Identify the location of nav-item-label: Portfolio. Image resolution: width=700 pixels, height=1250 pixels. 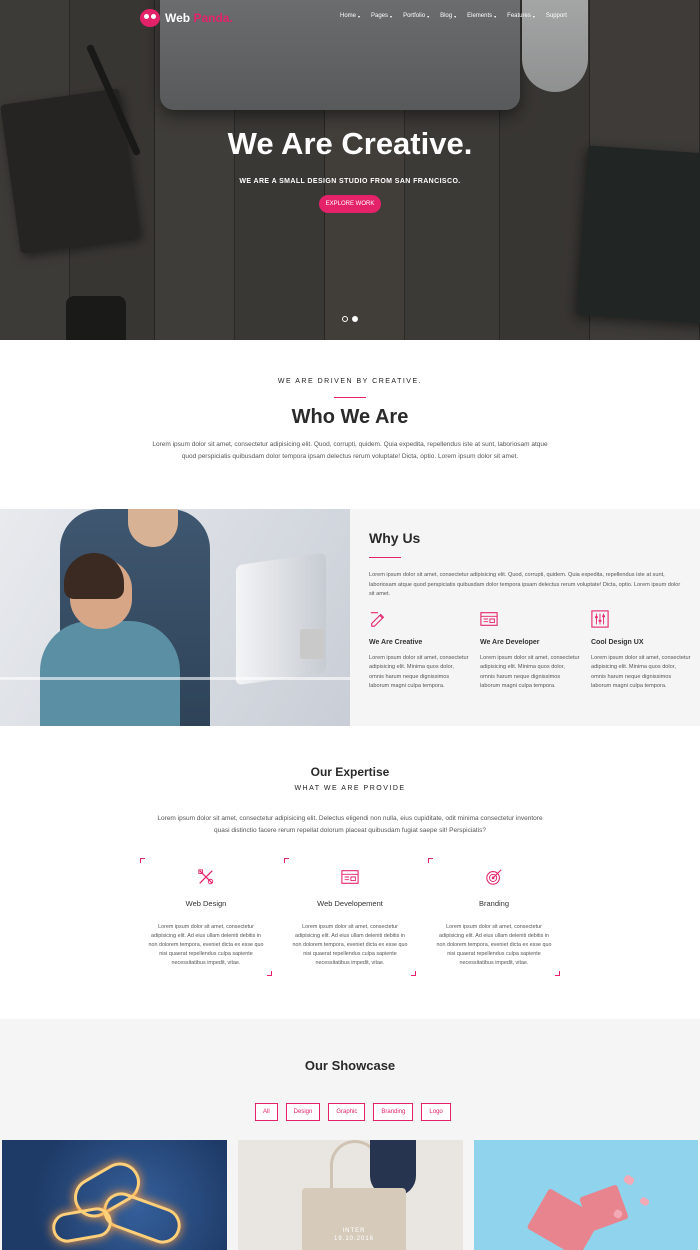
(414, 16).